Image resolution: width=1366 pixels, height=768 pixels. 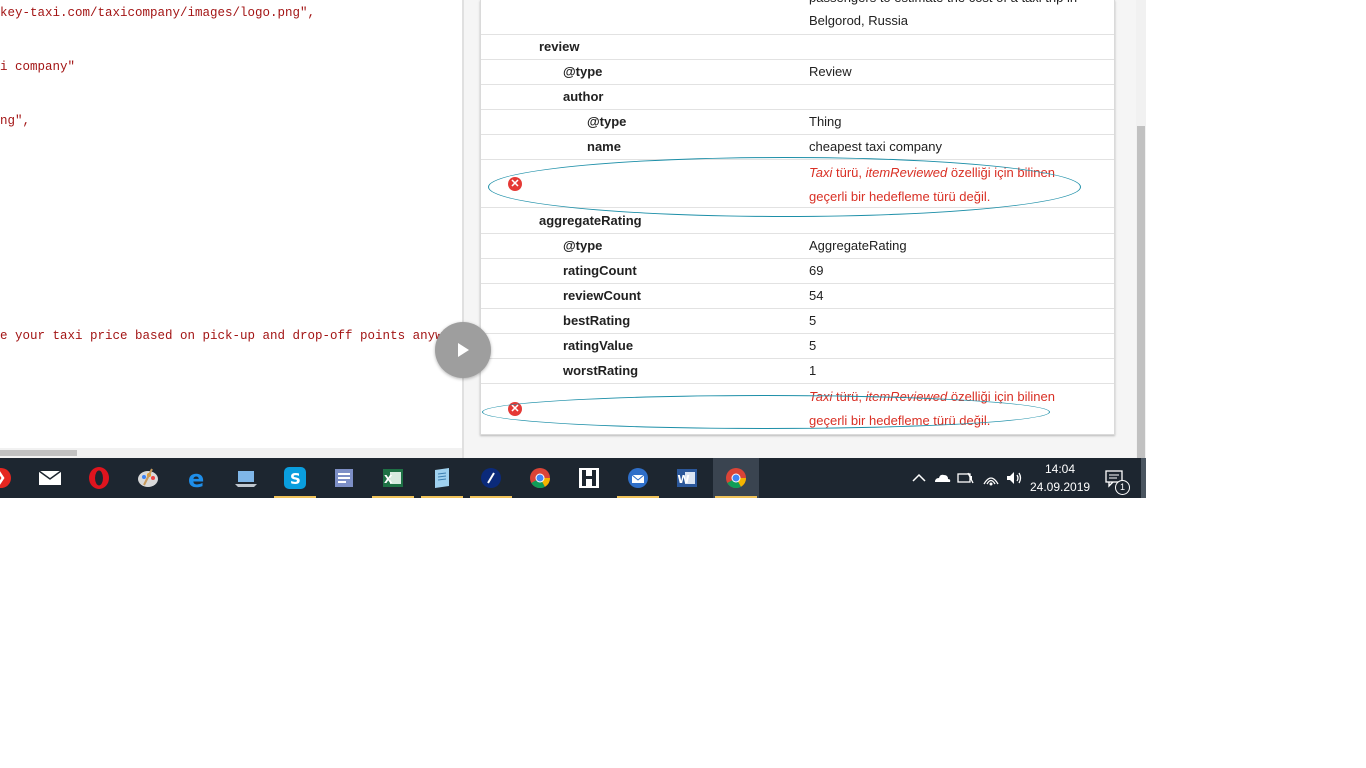 I want to click on taskbar-app-chrome-active, so click(x=736, y=478).